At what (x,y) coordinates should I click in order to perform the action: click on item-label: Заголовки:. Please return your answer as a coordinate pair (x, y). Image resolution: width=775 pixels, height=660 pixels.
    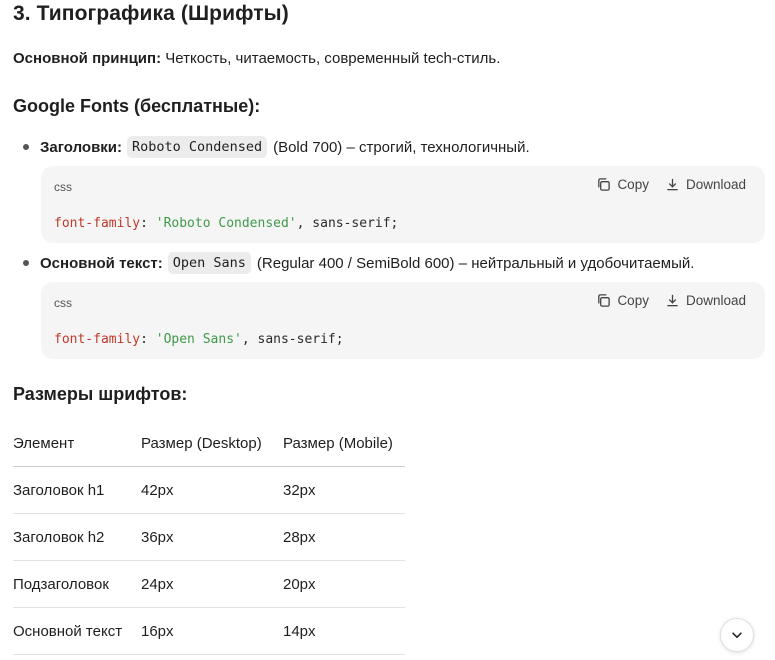
    Looking at the image, I should click on (81, 147).